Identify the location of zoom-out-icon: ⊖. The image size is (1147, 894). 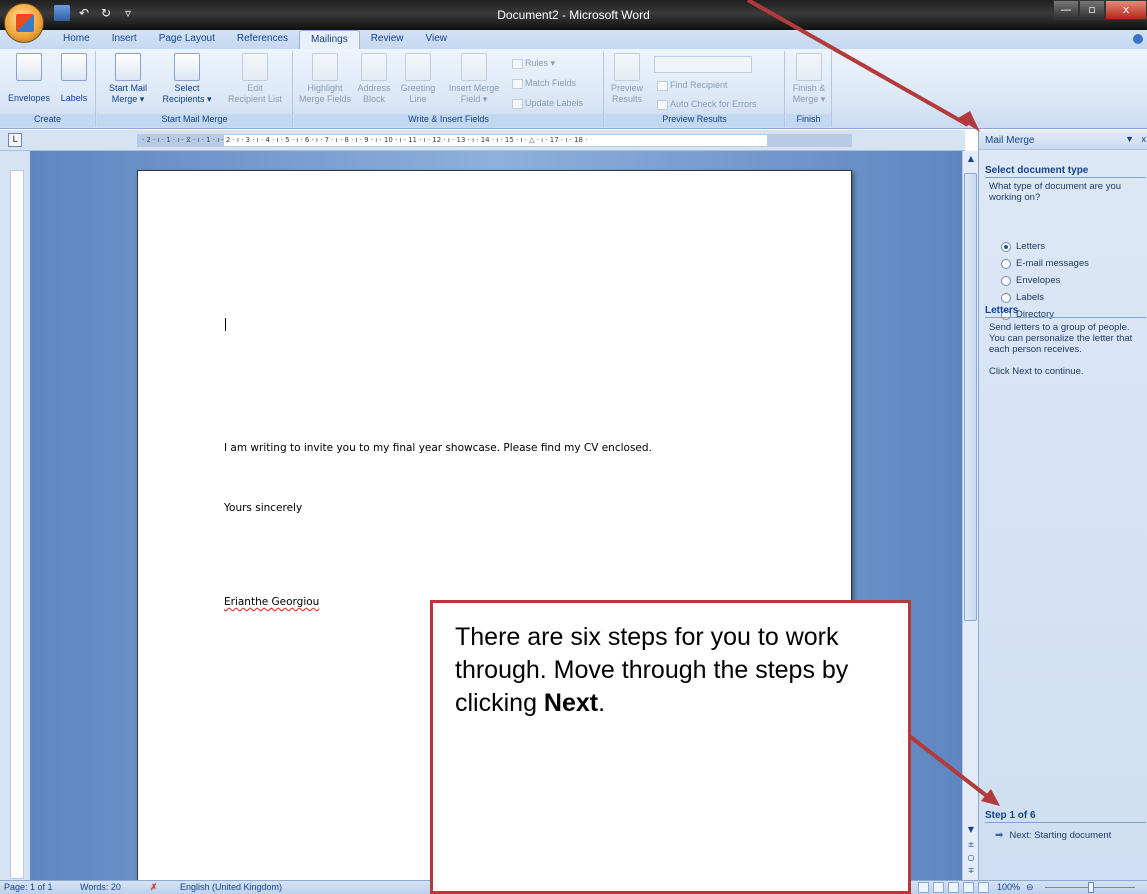
(1030, 887).